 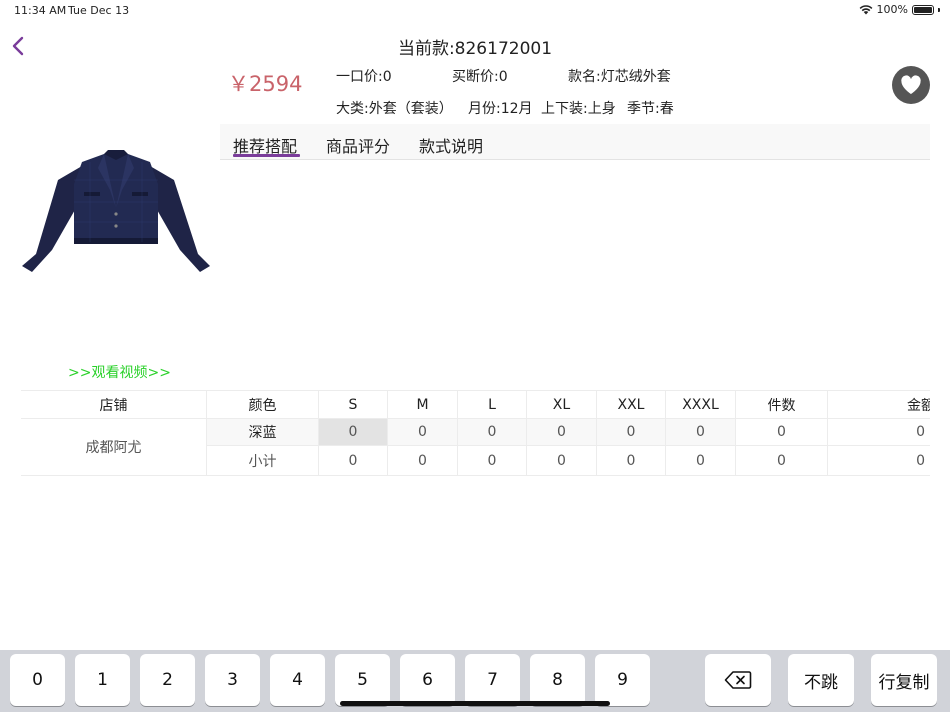 I want to click on store-cell: 成都阿尤, so click(x=113, y=447).